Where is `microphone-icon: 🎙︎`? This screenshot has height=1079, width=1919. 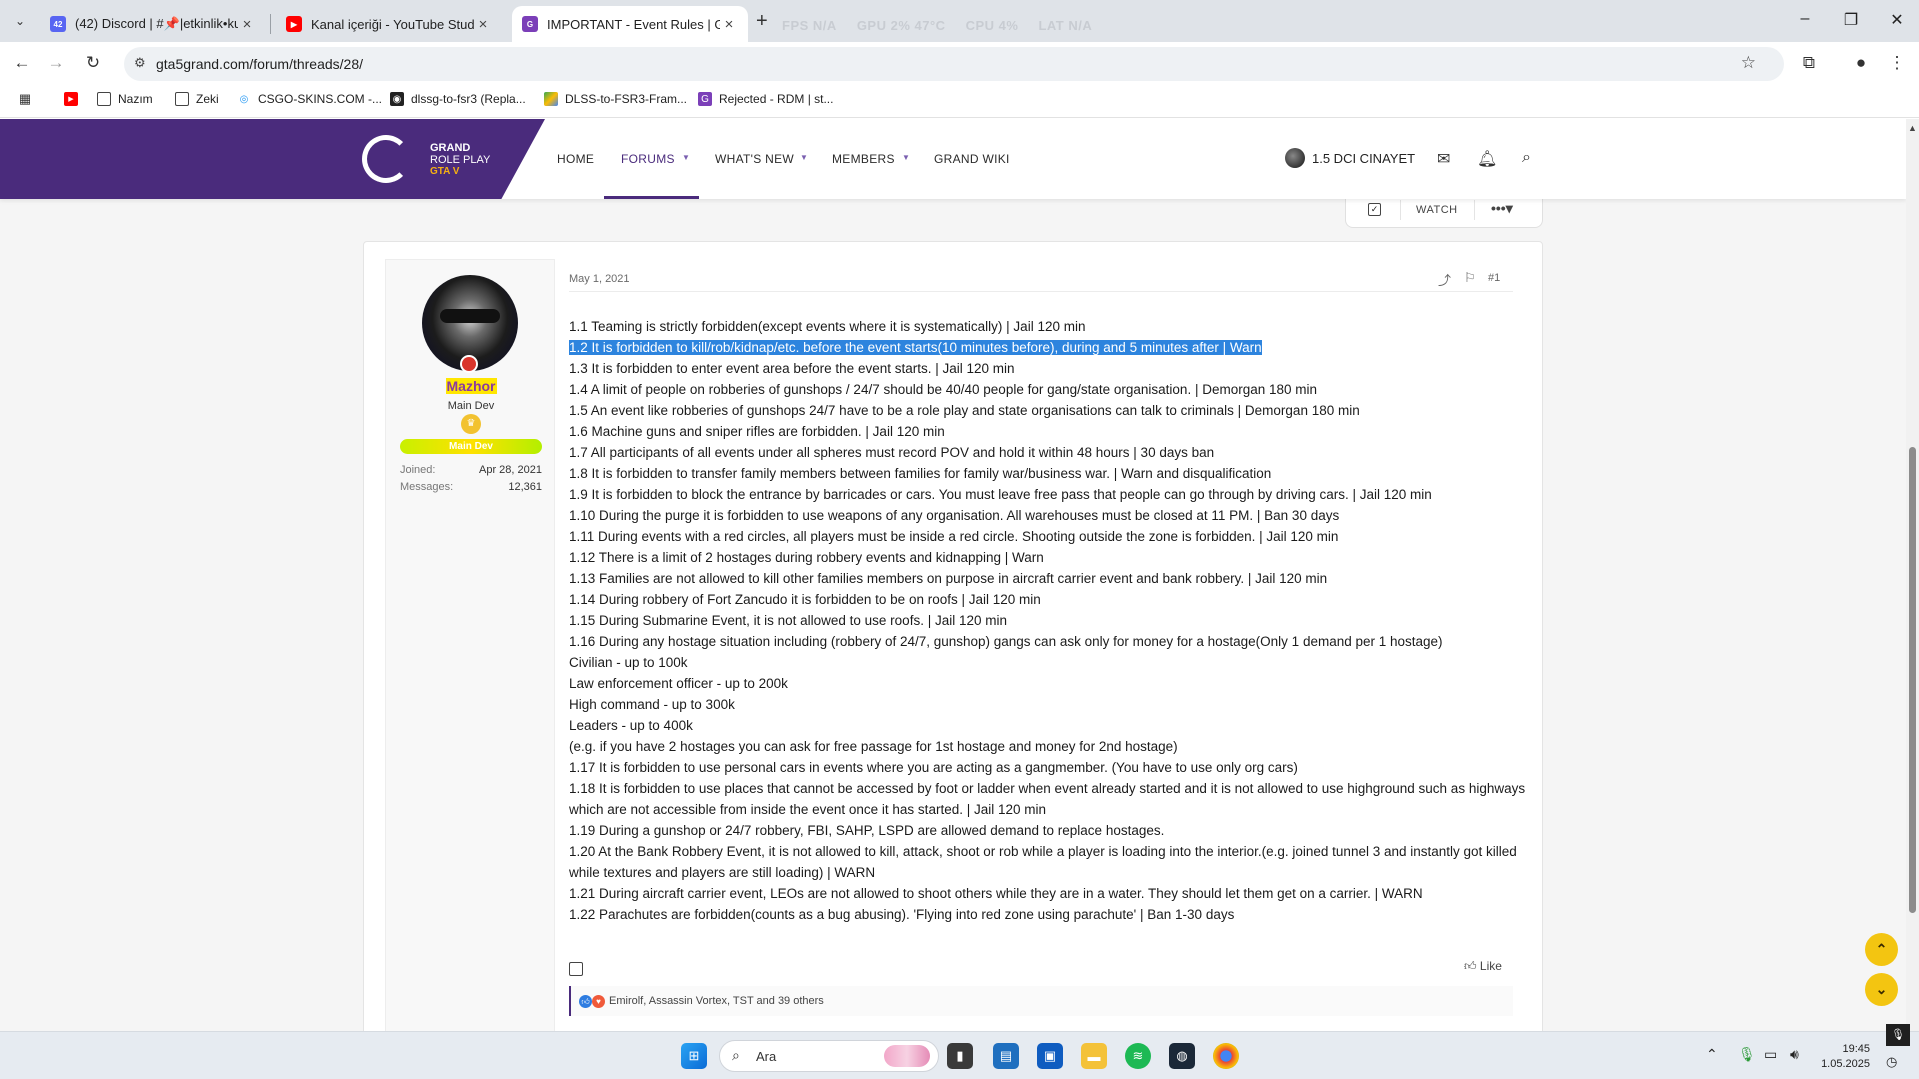
microphone-icon: 🎙︎ is located at coordinates (1747, 1054).